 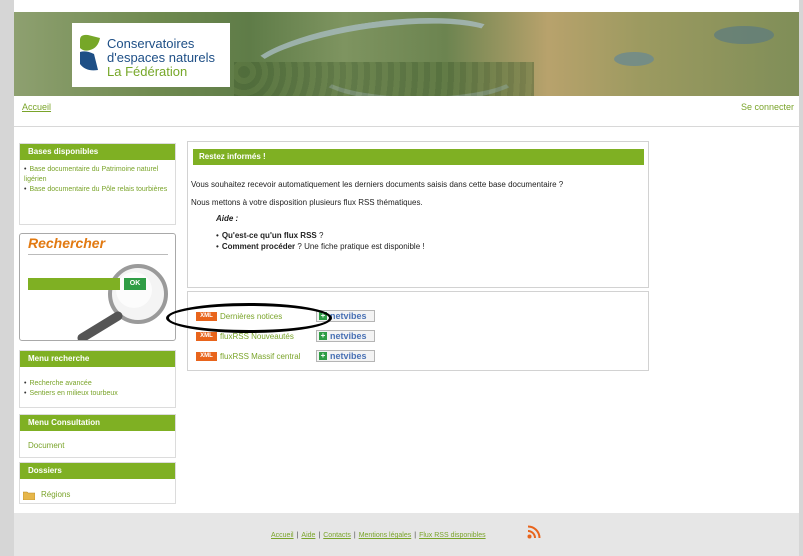 What do you see at coordinates (29, 495) in the screenshot?
I see `folder-icon` at bounding box center [29, 495].